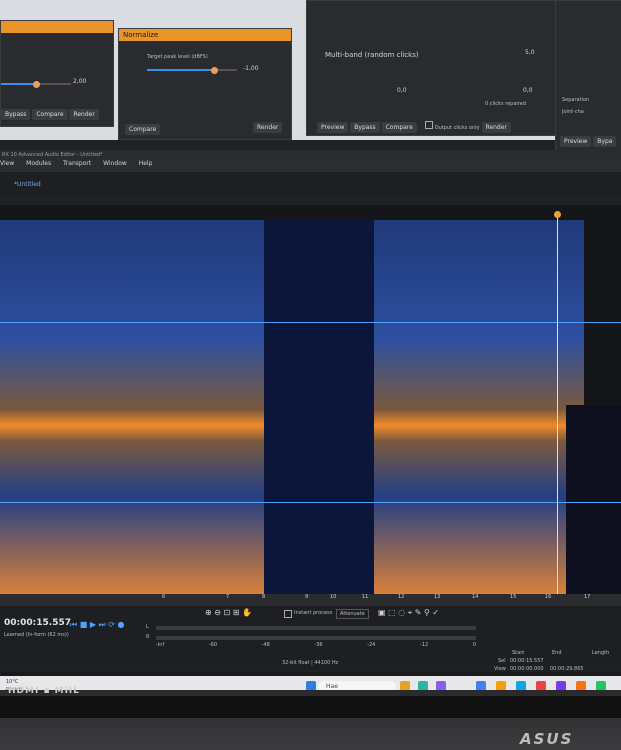 The height and width of the screenshot is (750, 621). I want to click on view-start: 00:00:00.000, so click(527, 669).